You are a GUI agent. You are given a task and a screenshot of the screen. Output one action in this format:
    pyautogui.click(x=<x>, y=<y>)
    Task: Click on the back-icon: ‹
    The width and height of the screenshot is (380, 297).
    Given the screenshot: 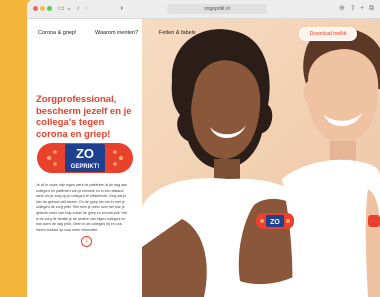 What is the action you would take?
    pyautogui.click(x=78, y=8)
    